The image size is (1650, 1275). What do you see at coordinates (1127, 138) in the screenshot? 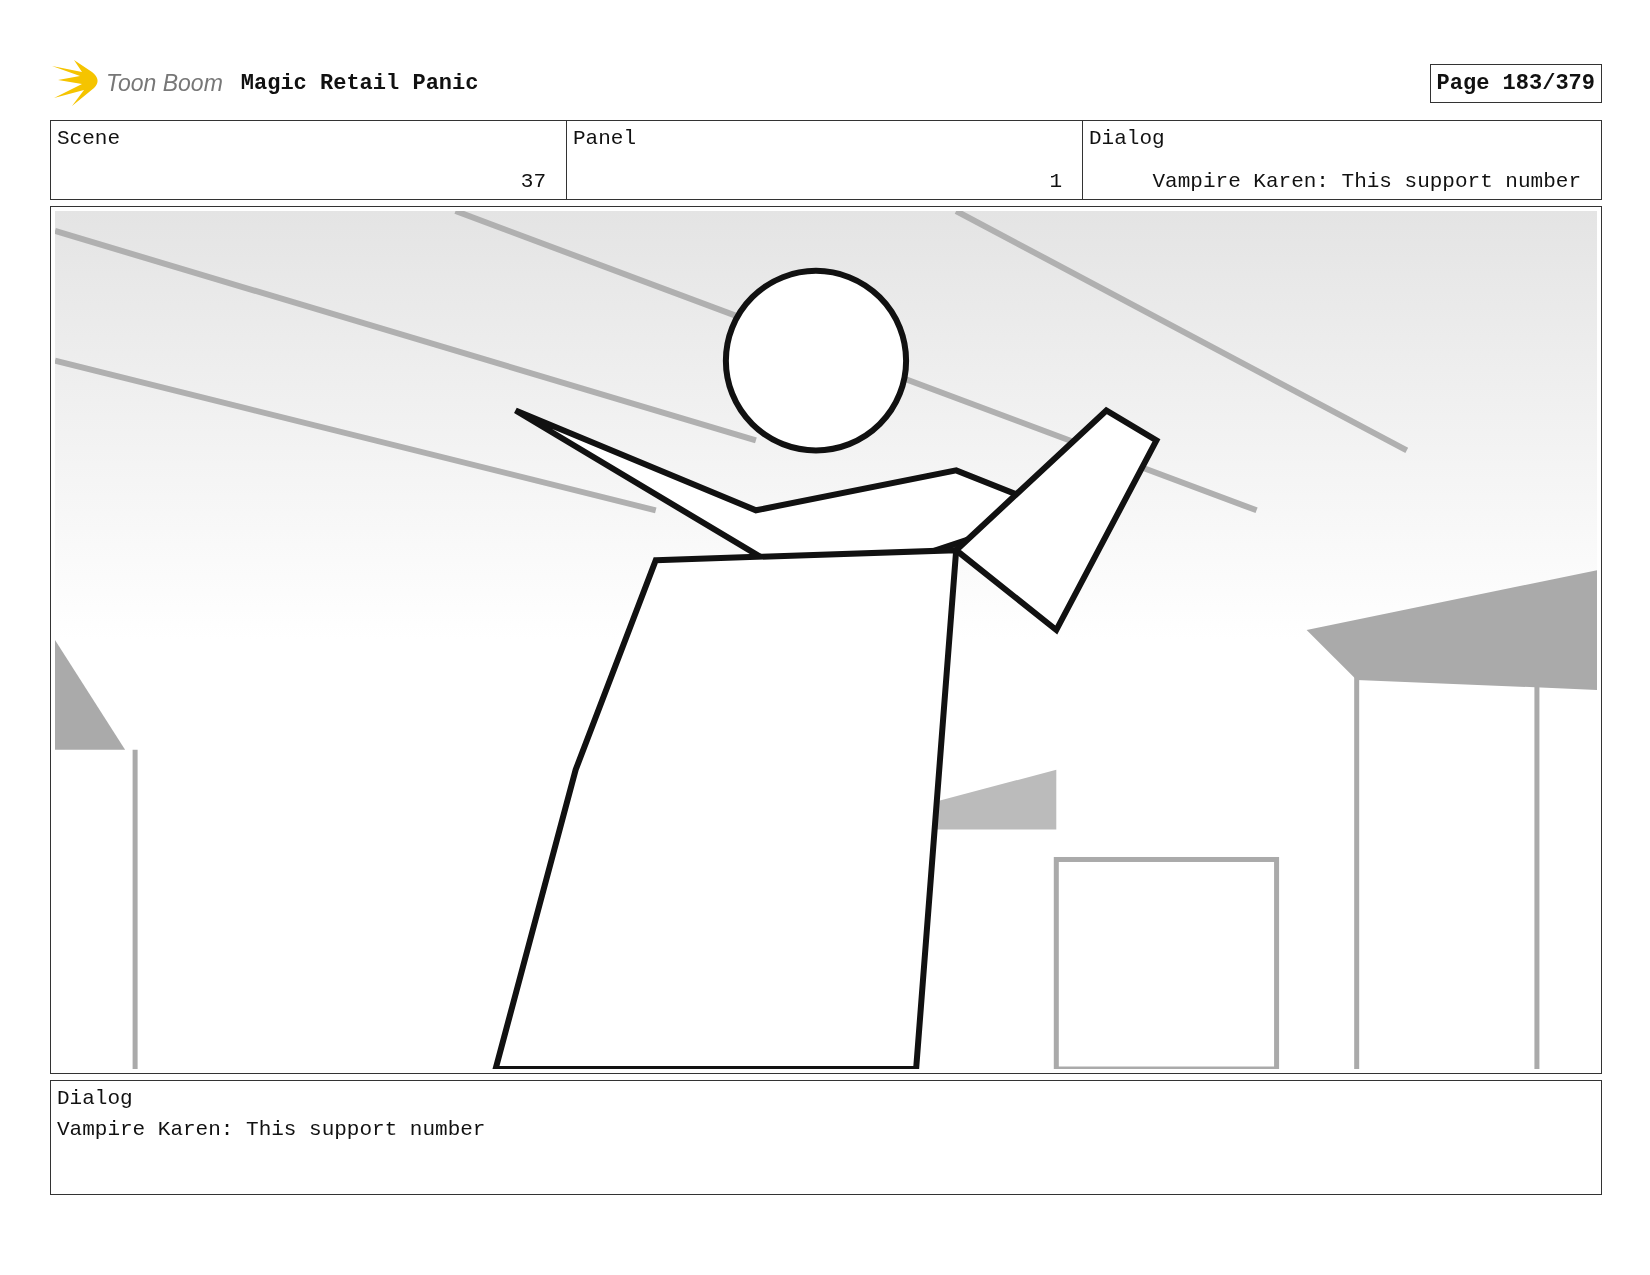
I see `cell-label: Dialog` at bounding box center [1127, 138].